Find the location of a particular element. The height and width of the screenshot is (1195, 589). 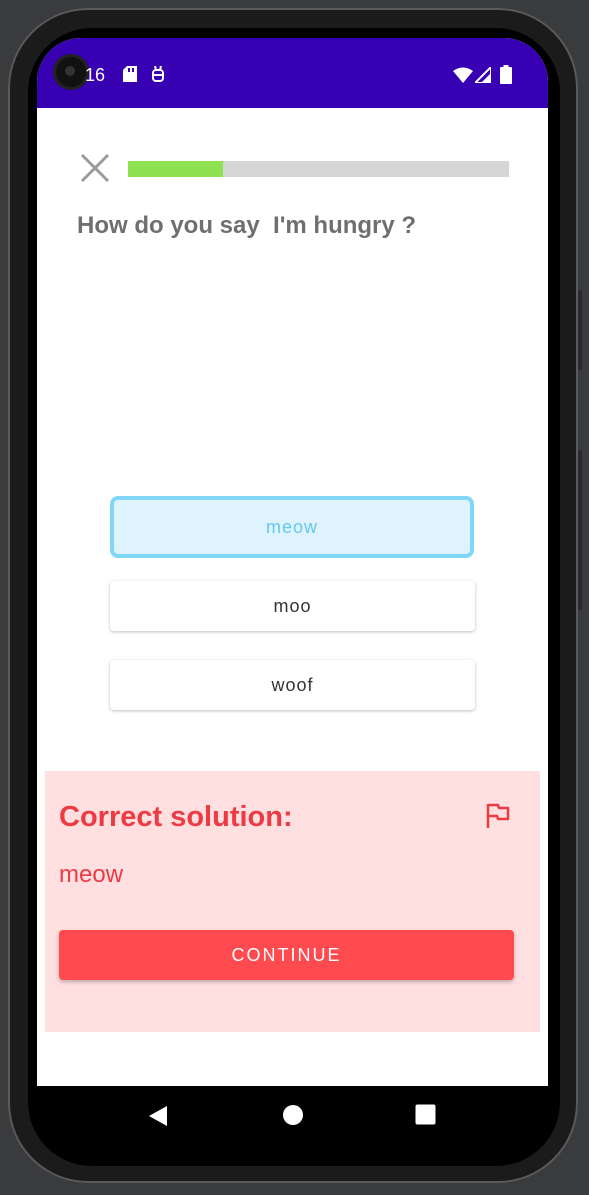

option-label: meow is located at coordinates (291, 526).